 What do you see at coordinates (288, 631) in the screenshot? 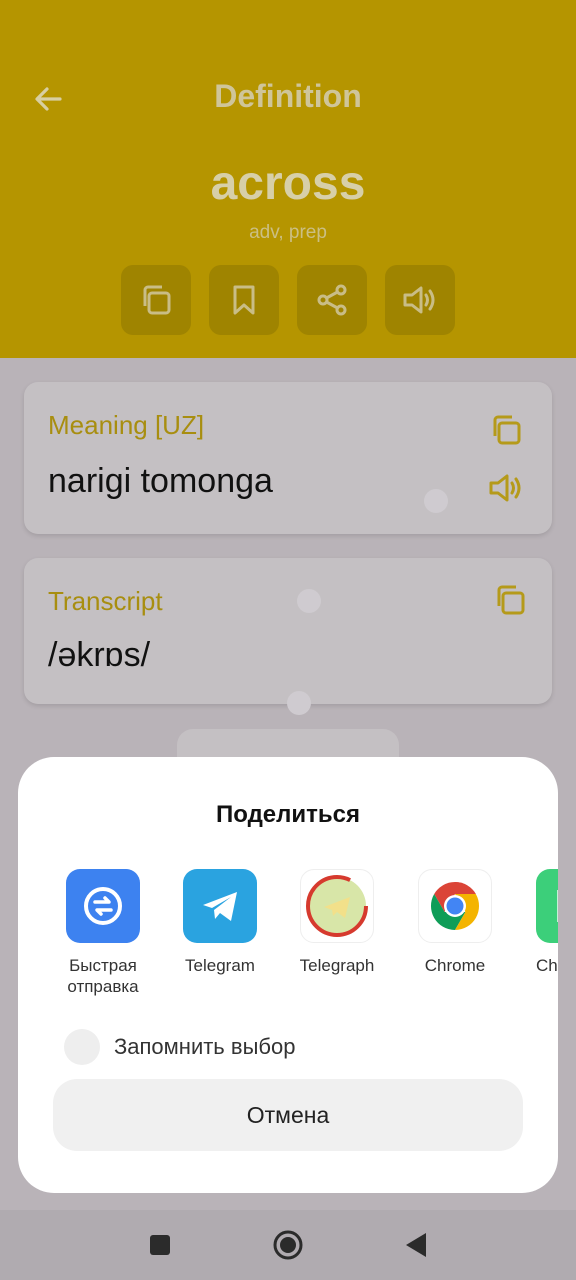
I see `transcript-card: Transcript /əkrɒs/` at bounding box center [288, 631].